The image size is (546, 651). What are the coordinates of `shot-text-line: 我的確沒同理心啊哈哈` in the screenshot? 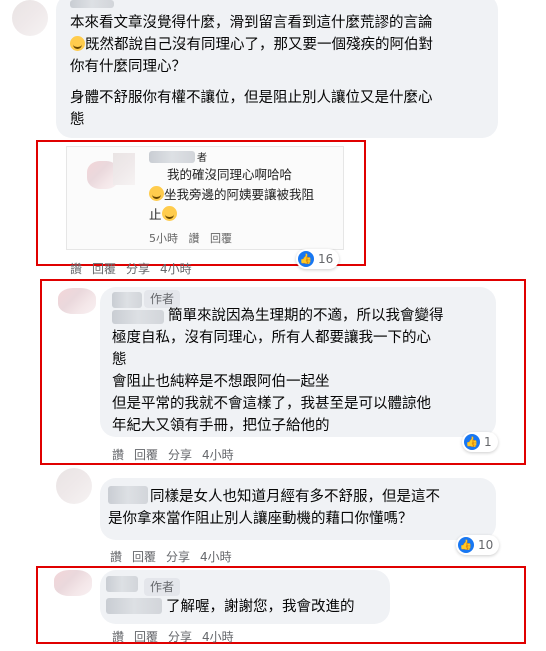 It's located at (230, 174).